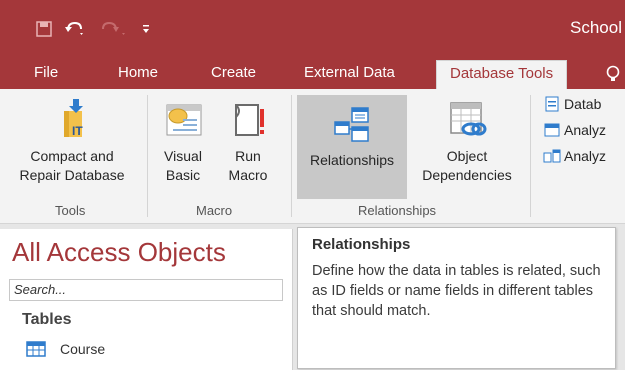 This screenshot has width=625, height=370. Describe the element at coordinates (596, 27) in the screenshot. I see `app-title: School` at that location.